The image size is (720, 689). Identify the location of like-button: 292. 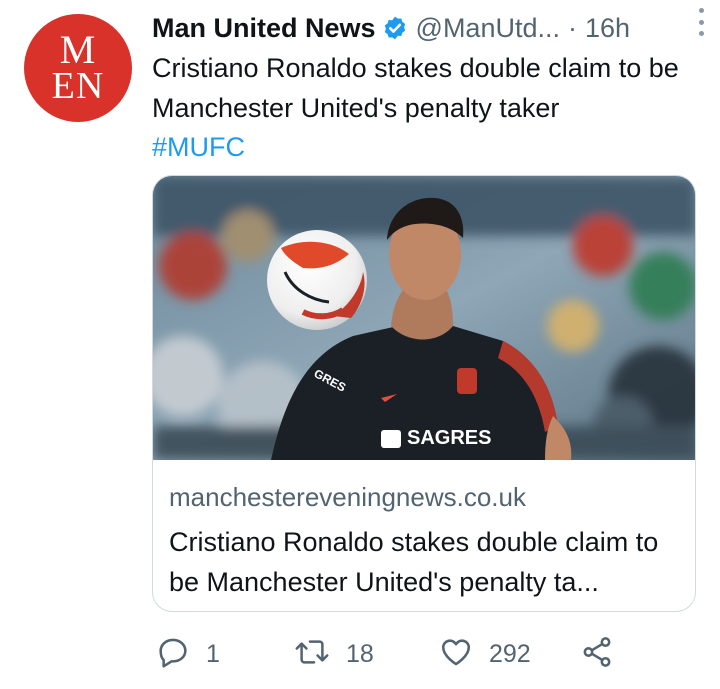
(485, 654).